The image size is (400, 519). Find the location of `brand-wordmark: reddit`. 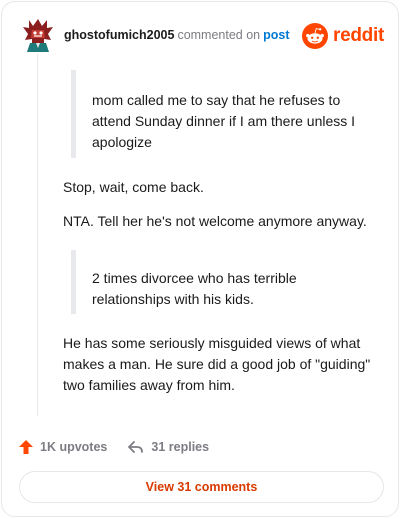

brand-wordmark: reddit is located at coordinates (358, 35).